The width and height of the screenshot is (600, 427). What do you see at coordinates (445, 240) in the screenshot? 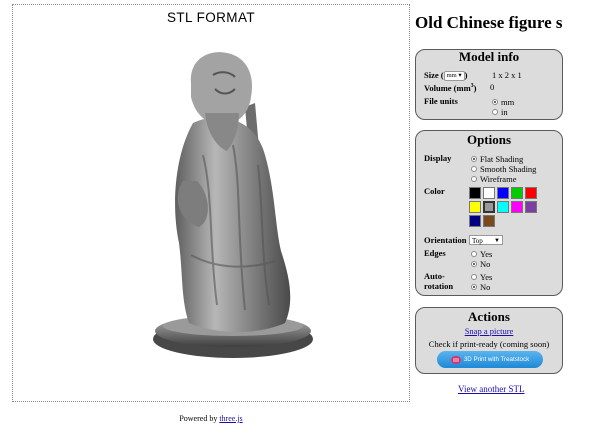
I see `orientation-label: Orientation` at bounding box center [445, 240].